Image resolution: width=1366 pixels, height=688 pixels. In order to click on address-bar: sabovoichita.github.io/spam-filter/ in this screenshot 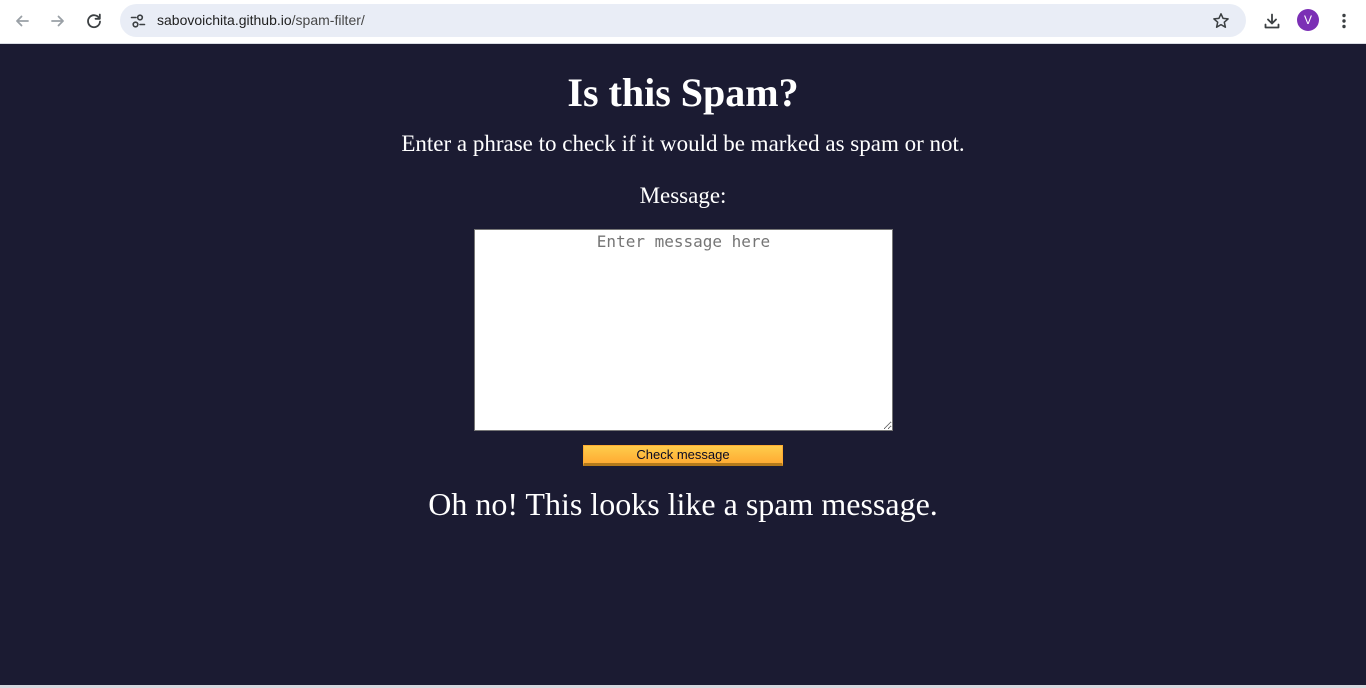, I will do `click(683, 20)`.